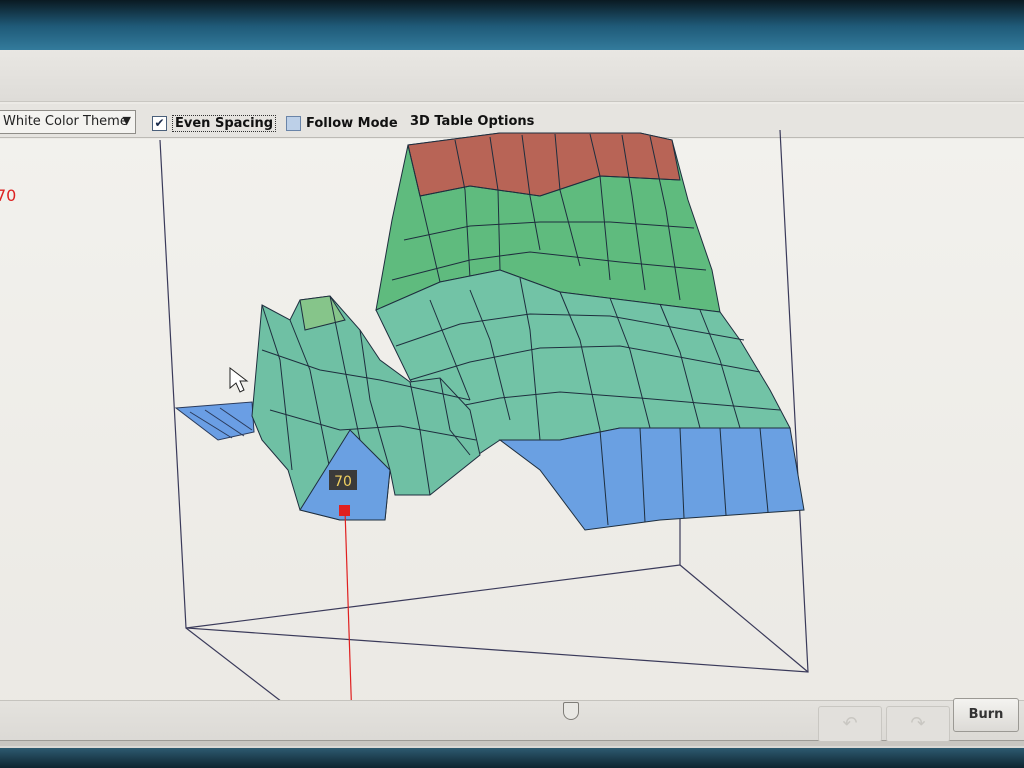 This screenshot has width=1024, height=768. I want to click on cursor-value-label: 70, so click(343, 482).